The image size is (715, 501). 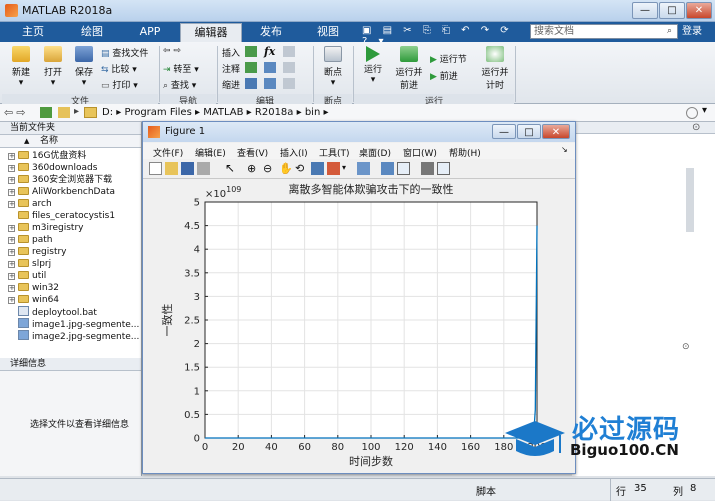 What do you see at coordinates (271, 32) in the screenshot?
I see `tab-publish: 发布` at bounding box center [271, 32].